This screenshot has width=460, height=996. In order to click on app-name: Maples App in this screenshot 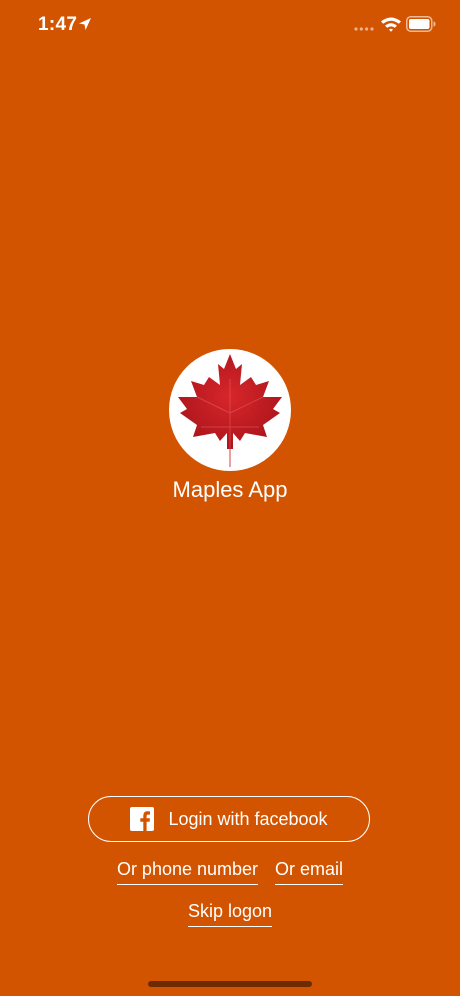, I will do `click(230, 489)`.